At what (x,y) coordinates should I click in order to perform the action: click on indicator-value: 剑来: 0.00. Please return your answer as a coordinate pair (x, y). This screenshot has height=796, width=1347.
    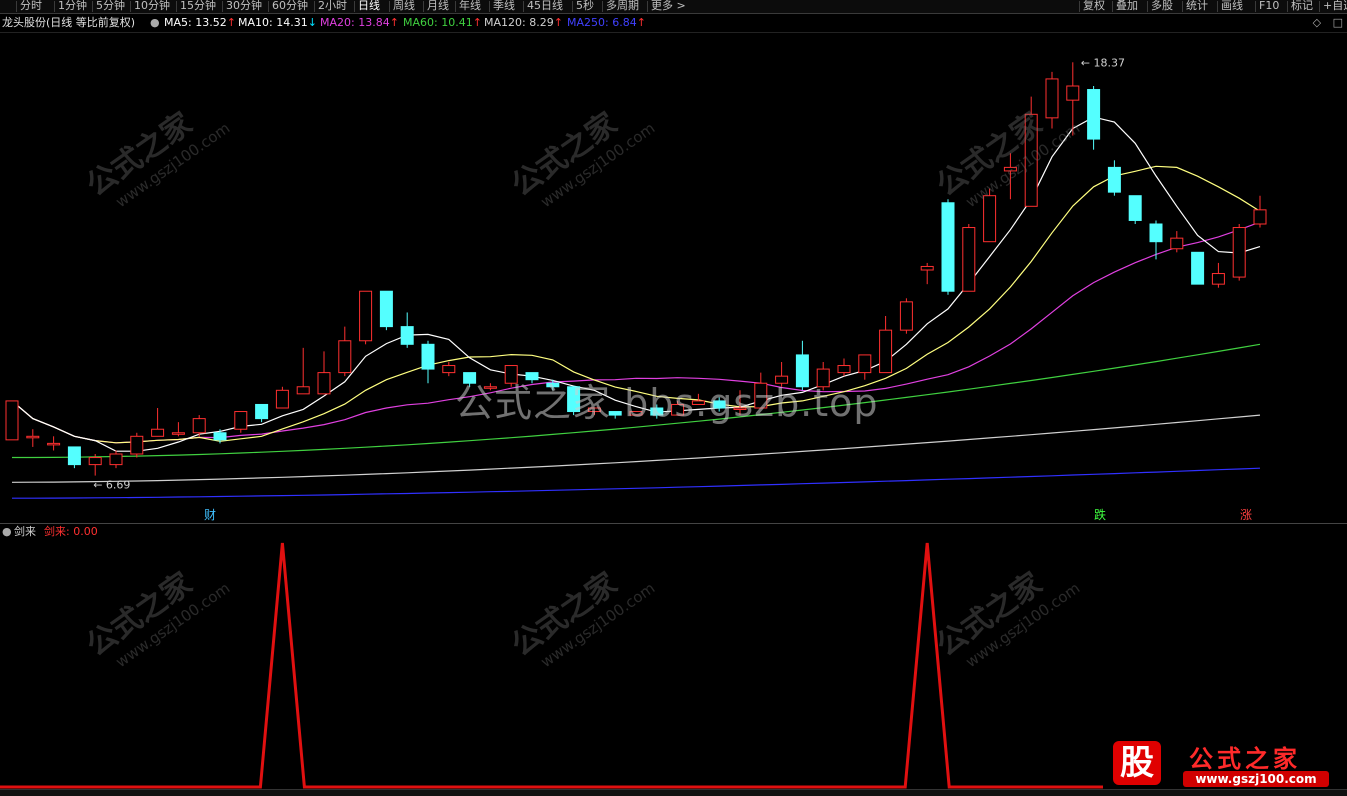
    Looking at the image, I should click on (71, 531).